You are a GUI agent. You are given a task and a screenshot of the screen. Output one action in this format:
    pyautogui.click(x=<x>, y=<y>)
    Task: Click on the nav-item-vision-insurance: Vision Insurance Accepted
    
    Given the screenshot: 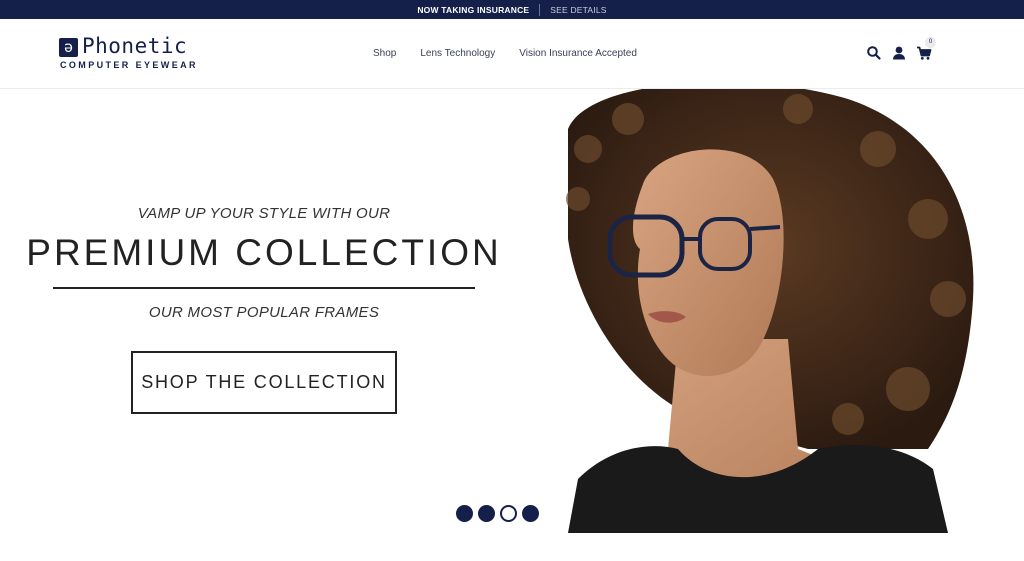 What is the action you would take?
    pyautogui.click(x=578, y=53)
    